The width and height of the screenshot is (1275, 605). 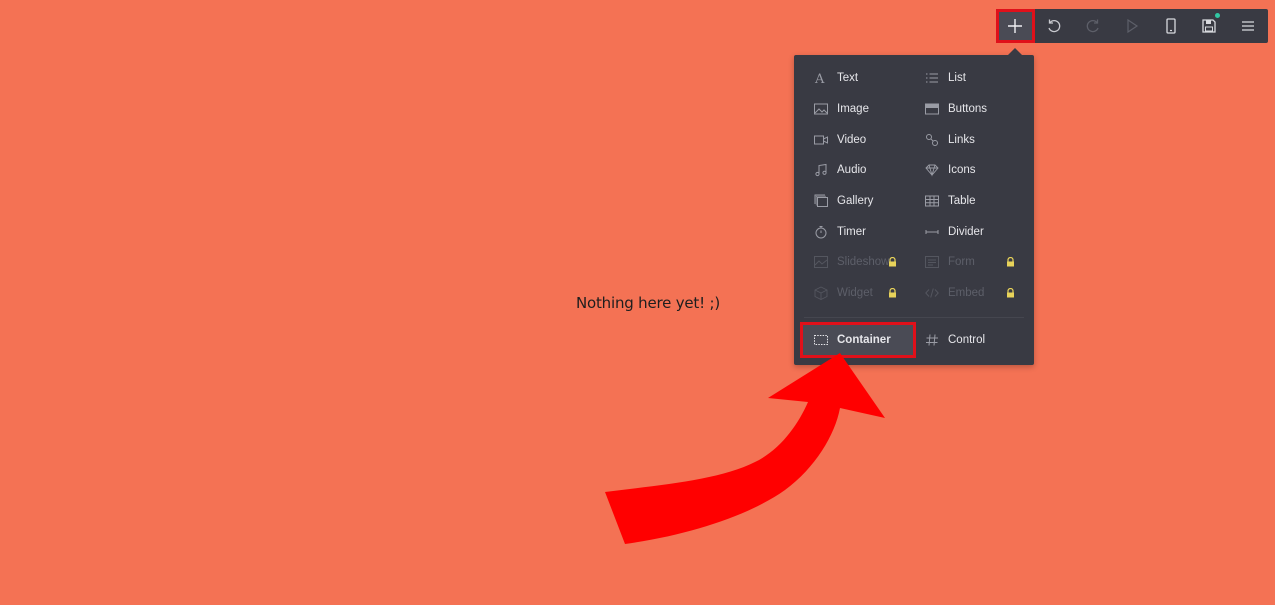 I want to click on hamburger-icon, so click(x=1248, y=26).